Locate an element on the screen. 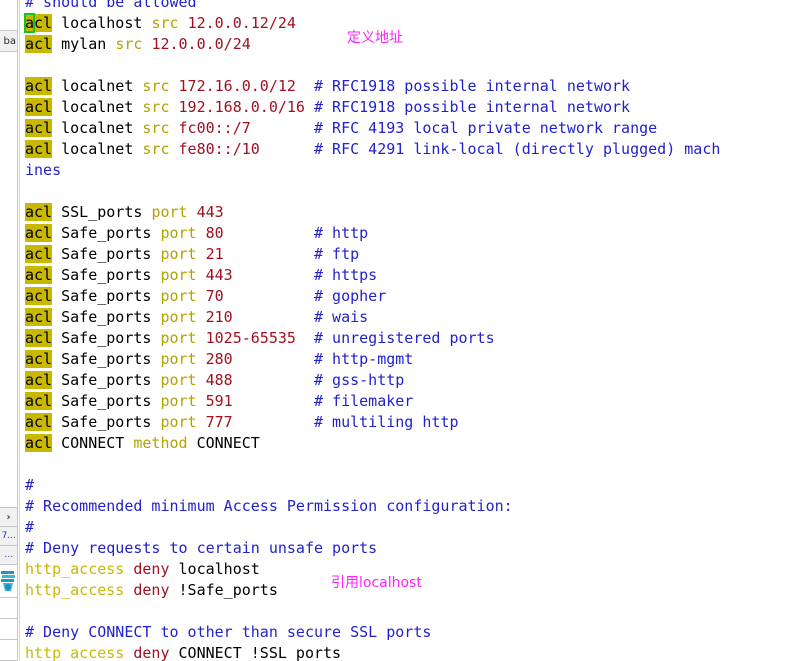 The width and height of the screenshot is (795, 661). code-token: 591 is located at coordinates (219, 401).